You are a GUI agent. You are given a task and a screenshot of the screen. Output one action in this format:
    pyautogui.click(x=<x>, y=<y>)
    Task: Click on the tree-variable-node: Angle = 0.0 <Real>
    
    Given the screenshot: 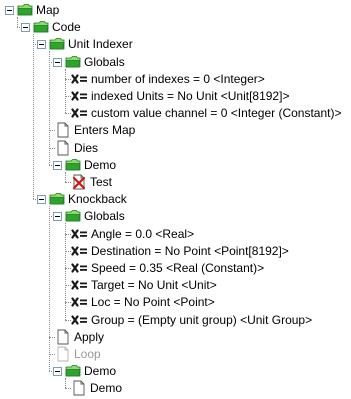 What is the action you would take?
    pyautogui.click(x=175, y=234)
    